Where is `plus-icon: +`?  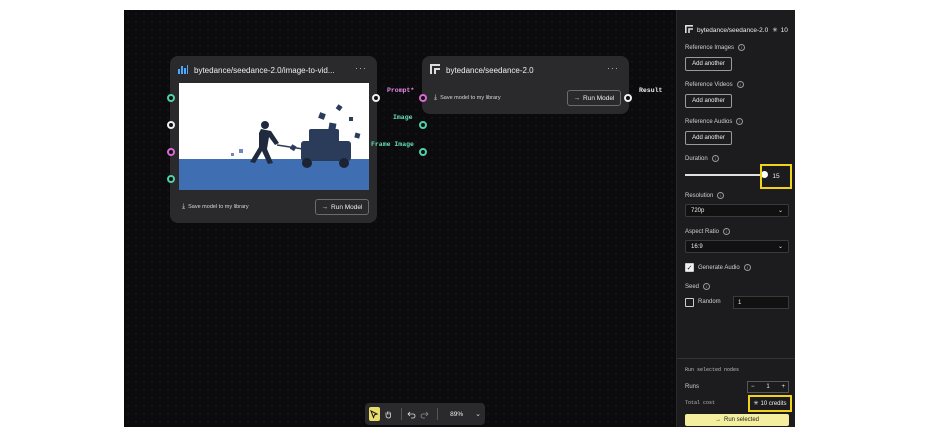
plus-icon: + is located at coordinates (783, 387).